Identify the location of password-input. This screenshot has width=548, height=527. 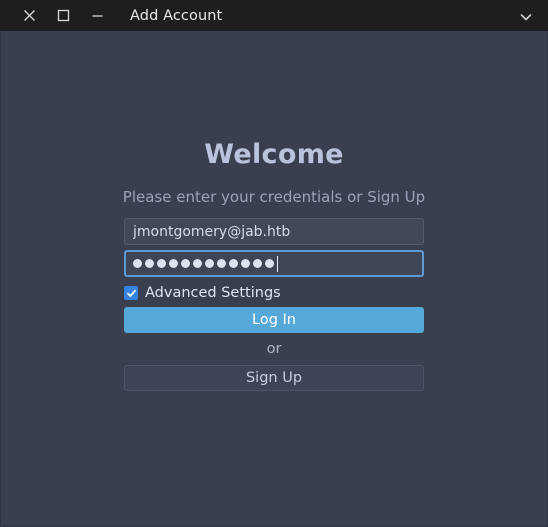
(274, 263).